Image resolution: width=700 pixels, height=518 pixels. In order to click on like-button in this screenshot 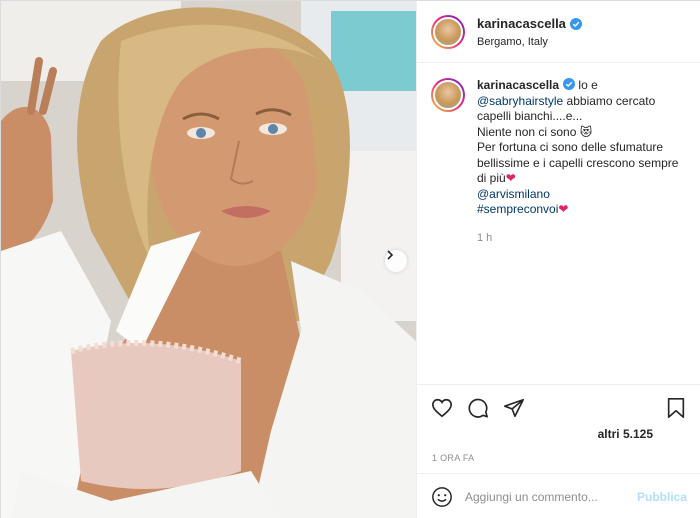, I will do `click(442, 408)`.